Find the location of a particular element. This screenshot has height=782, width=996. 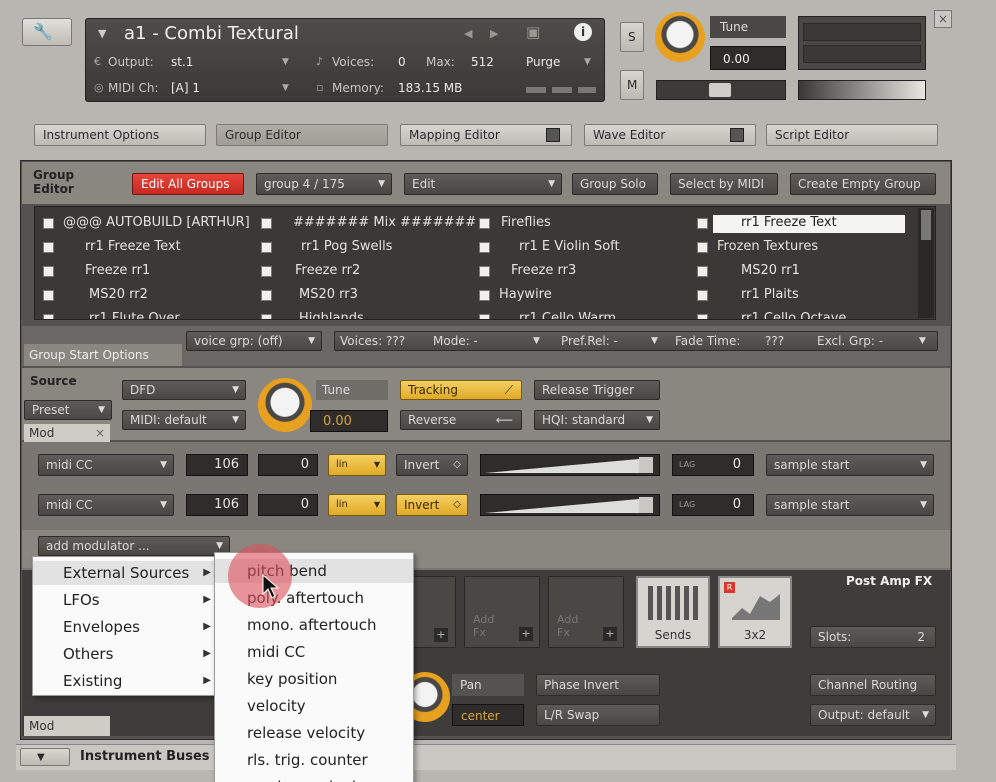

sends-fx-slot: Sends is located at coordinates (673, 612).